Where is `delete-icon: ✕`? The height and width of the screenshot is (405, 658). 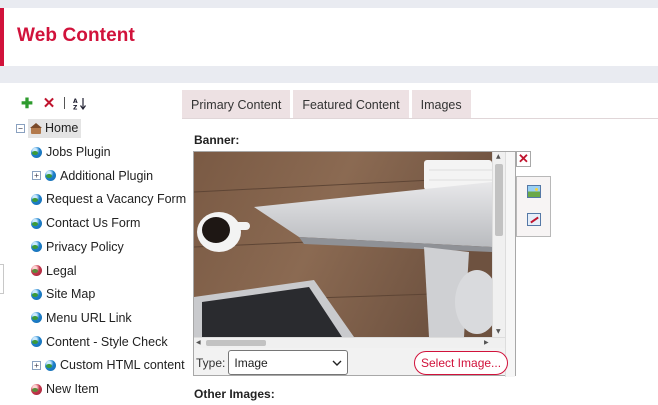 delete-icon: ✕ is located at coordinates (49, 103).